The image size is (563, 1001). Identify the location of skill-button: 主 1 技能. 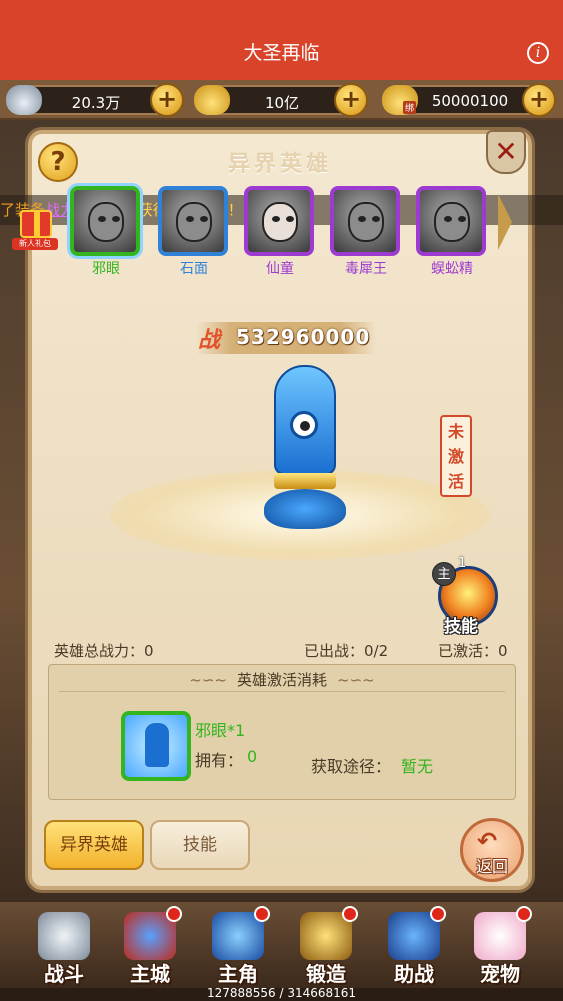
(468, 596).